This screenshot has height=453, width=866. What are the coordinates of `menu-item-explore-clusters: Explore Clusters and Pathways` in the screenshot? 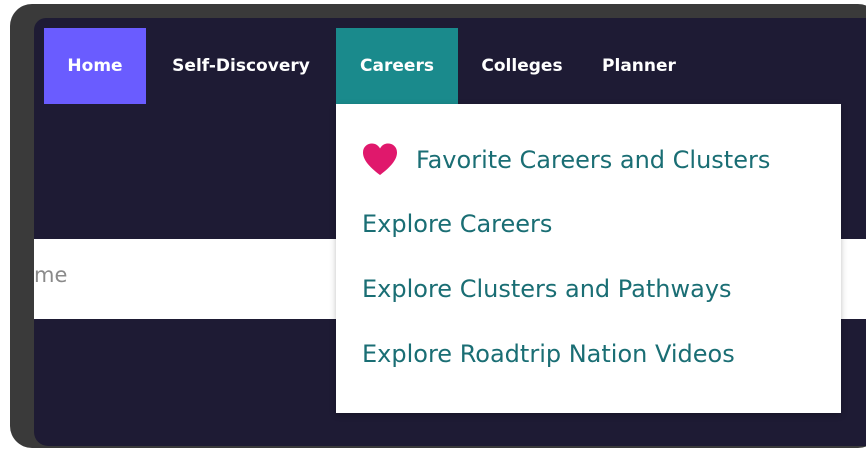 It's located at (547, 289).